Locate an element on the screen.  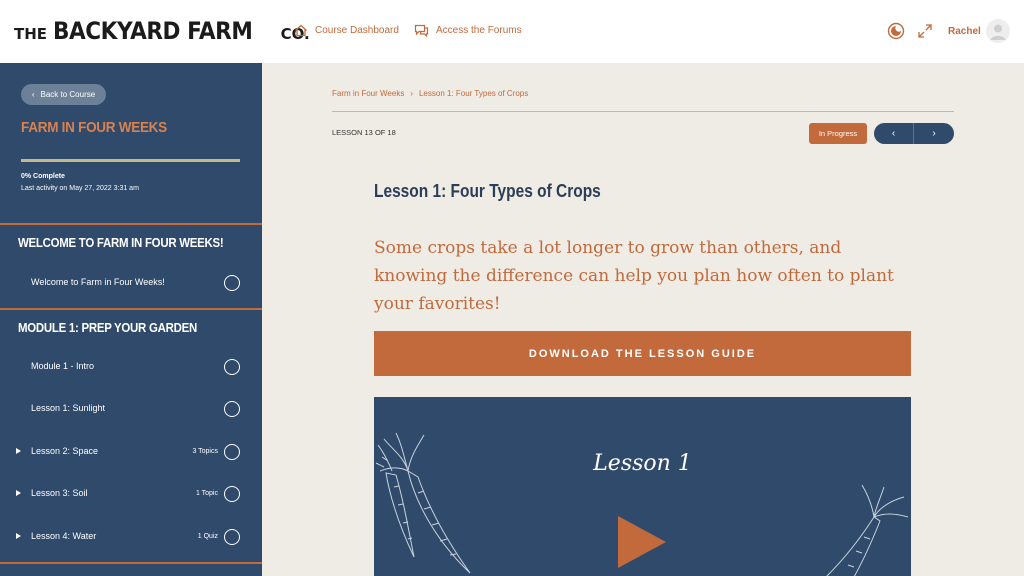
carrot-illustration-right is located at coordinates (867, 530).